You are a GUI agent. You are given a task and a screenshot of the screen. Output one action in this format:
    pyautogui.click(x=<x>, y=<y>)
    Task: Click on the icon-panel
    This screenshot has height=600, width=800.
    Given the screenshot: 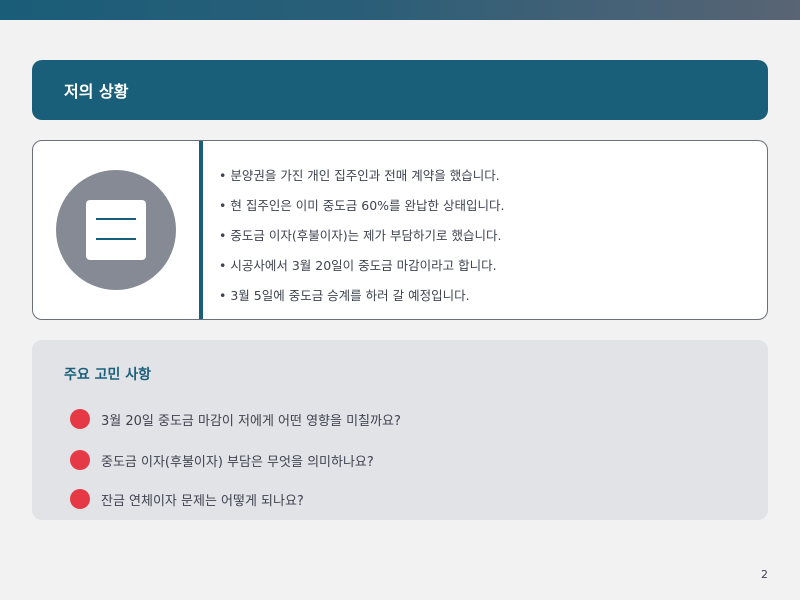 What is the action you would take?
    pyautogui.click(x=116, y=230)
    